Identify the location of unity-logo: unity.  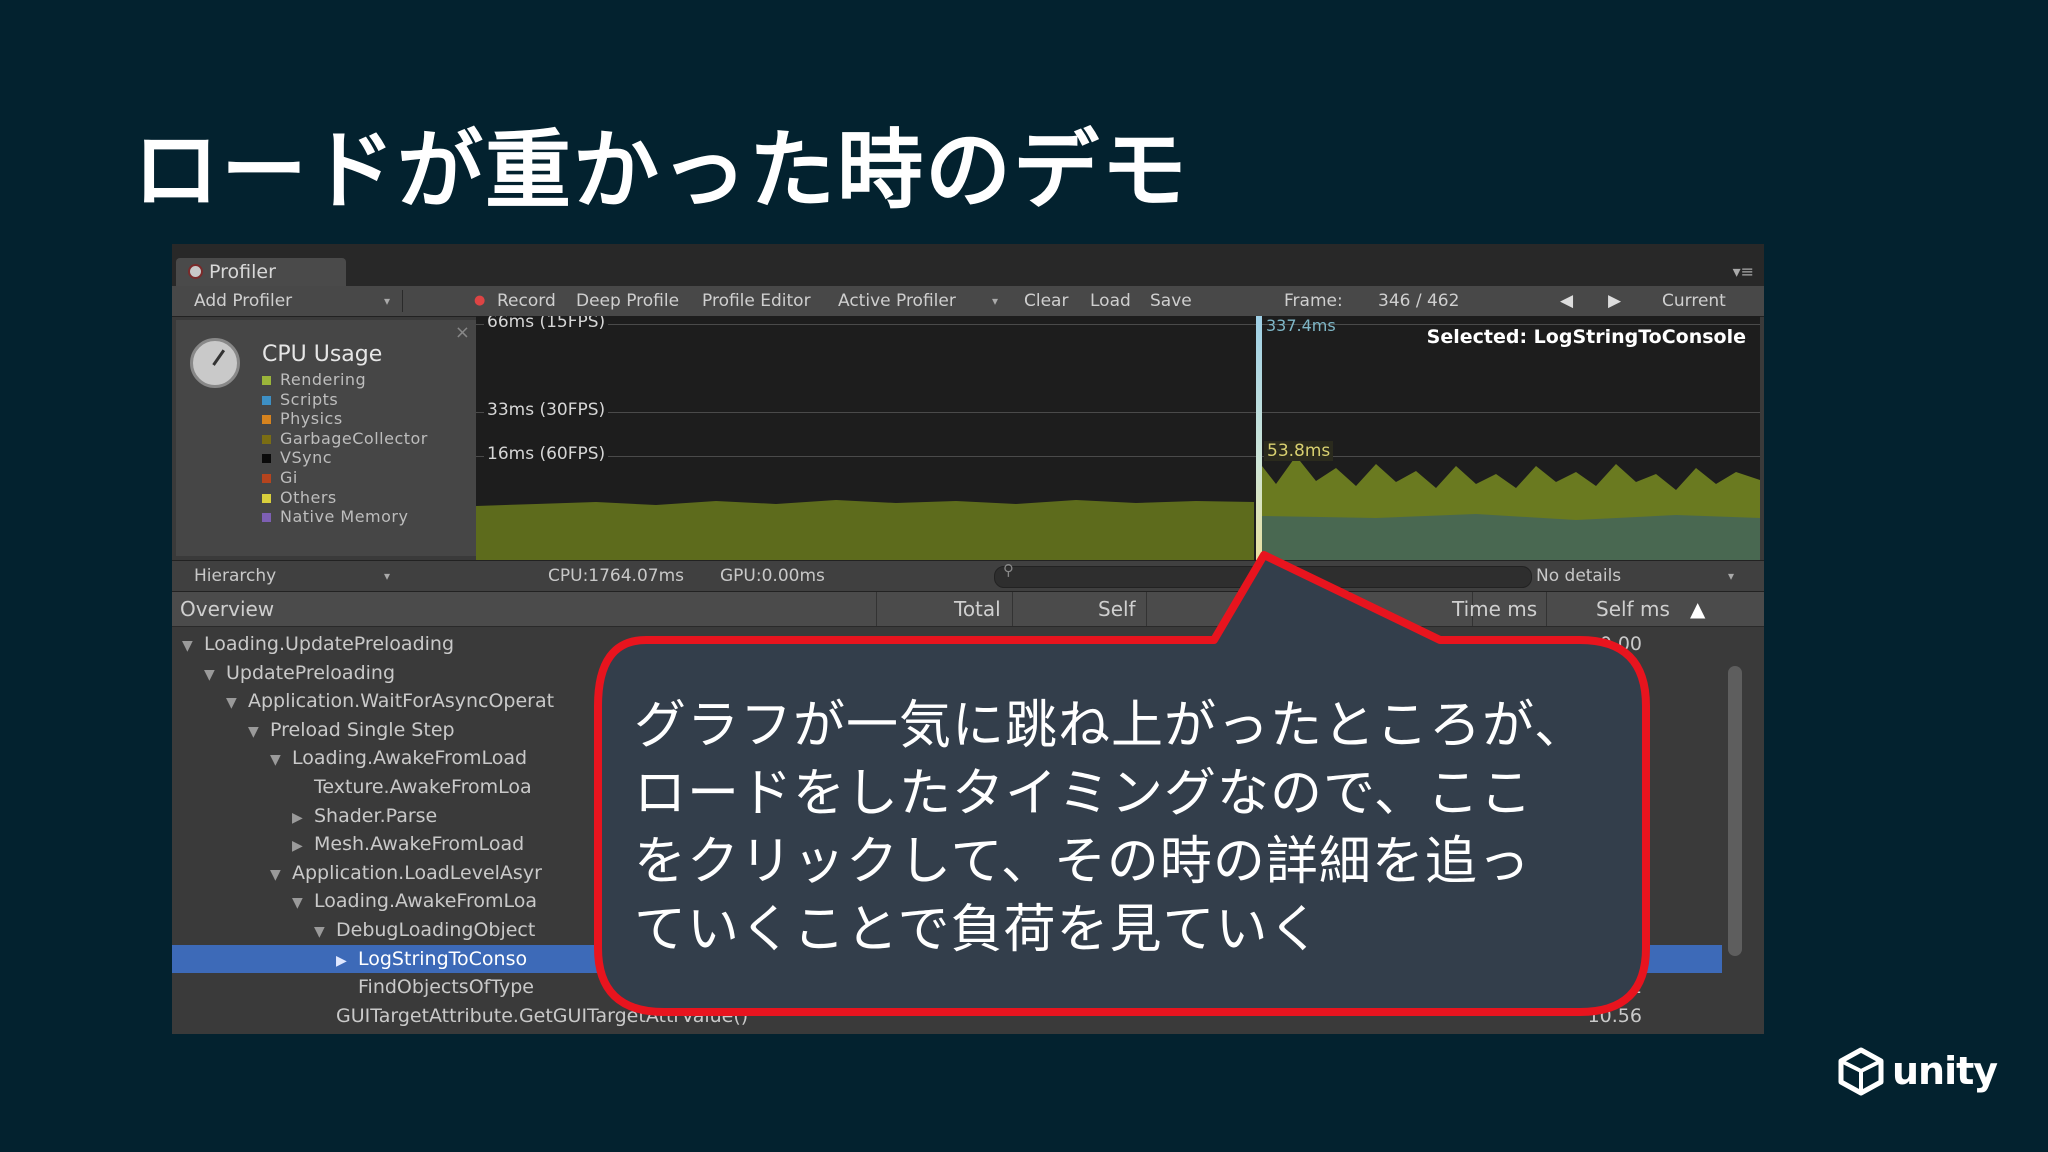
(1917, 1071).